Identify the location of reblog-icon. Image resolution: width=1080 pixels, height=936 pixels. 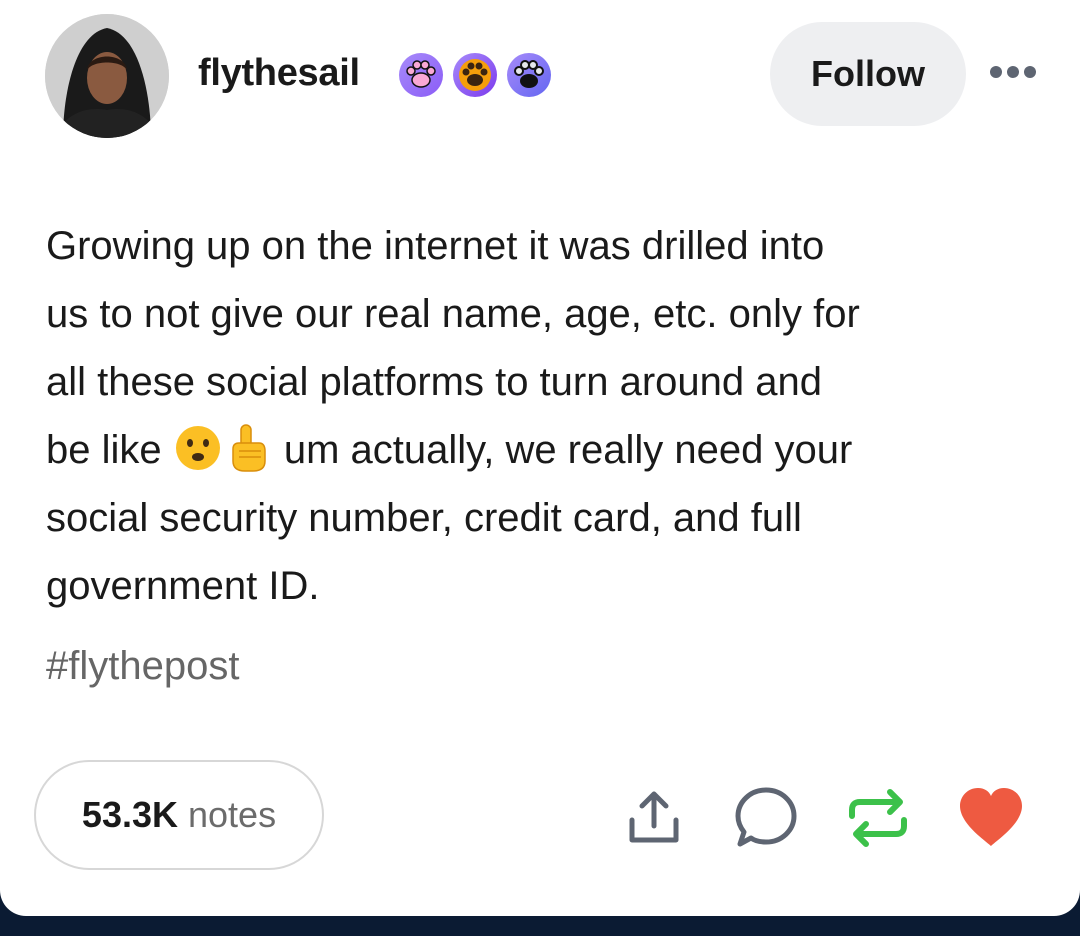
(878, 818).